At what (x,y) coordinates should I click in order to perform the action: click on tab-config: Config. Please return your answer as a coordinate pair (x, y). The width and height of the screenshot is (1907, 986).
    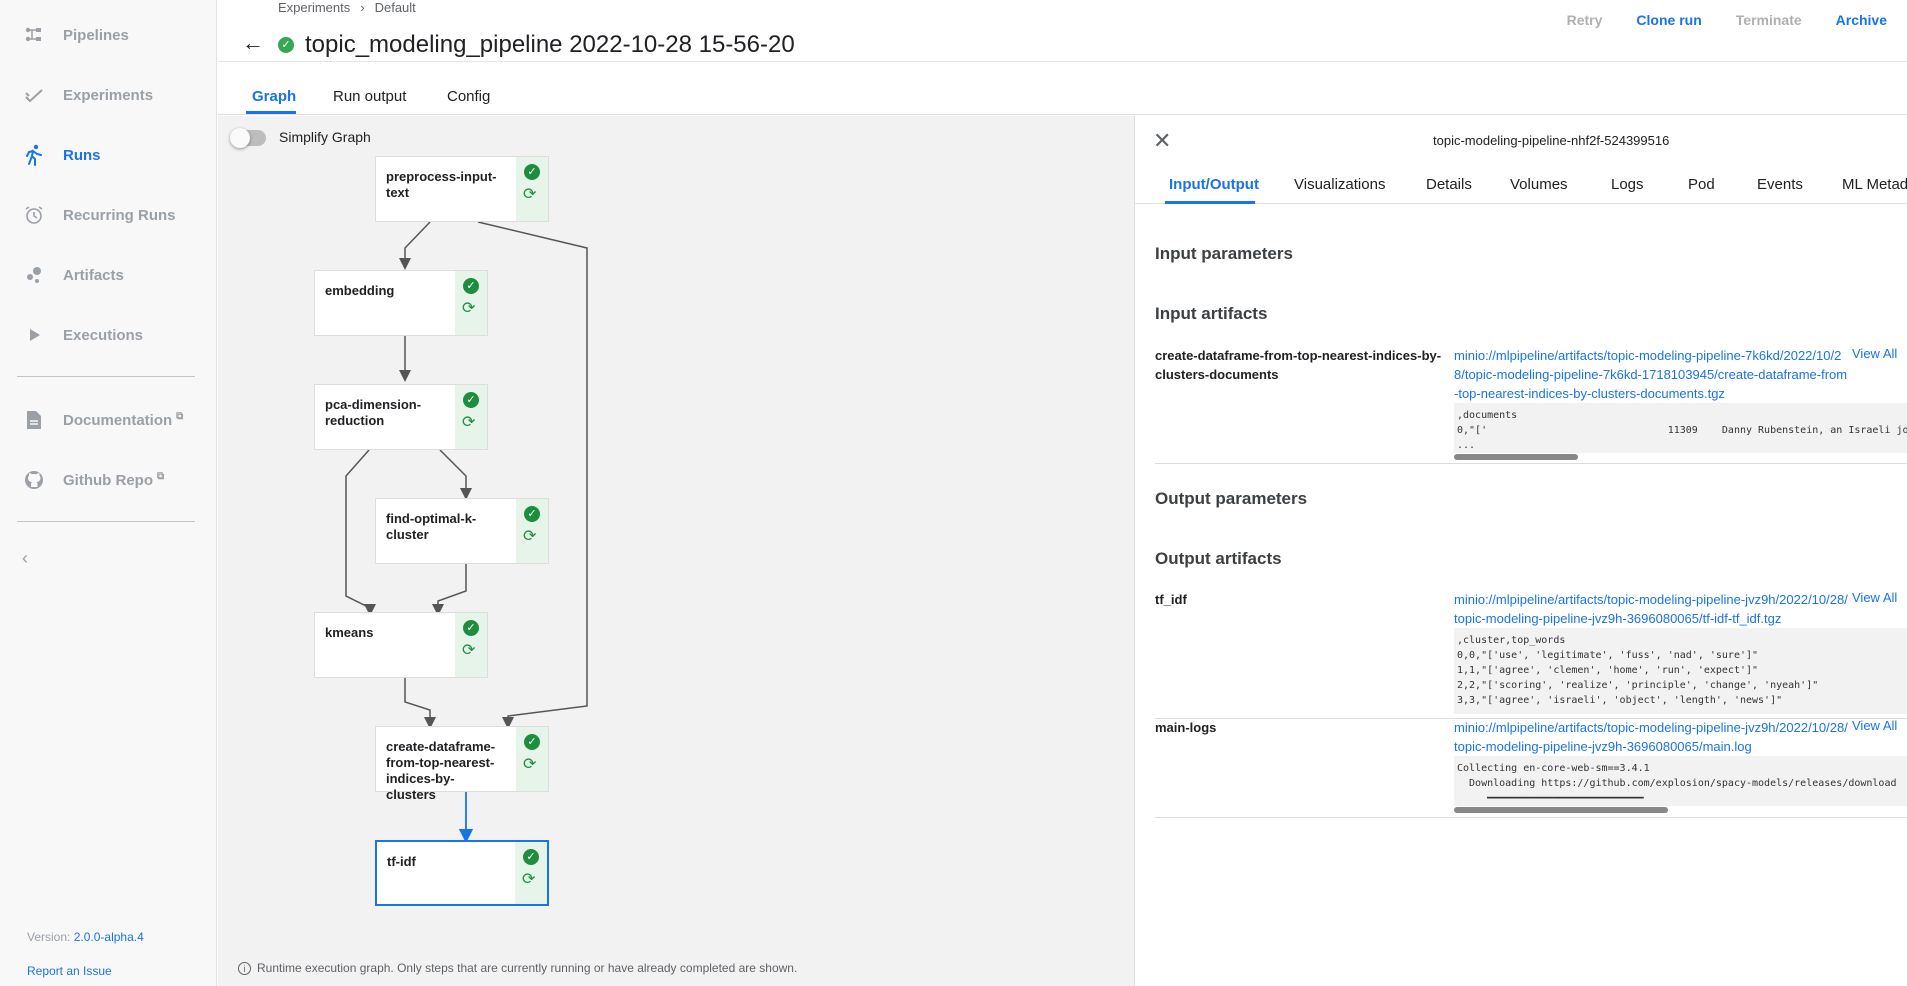
    Looking at the image, I should click on (468, 96).